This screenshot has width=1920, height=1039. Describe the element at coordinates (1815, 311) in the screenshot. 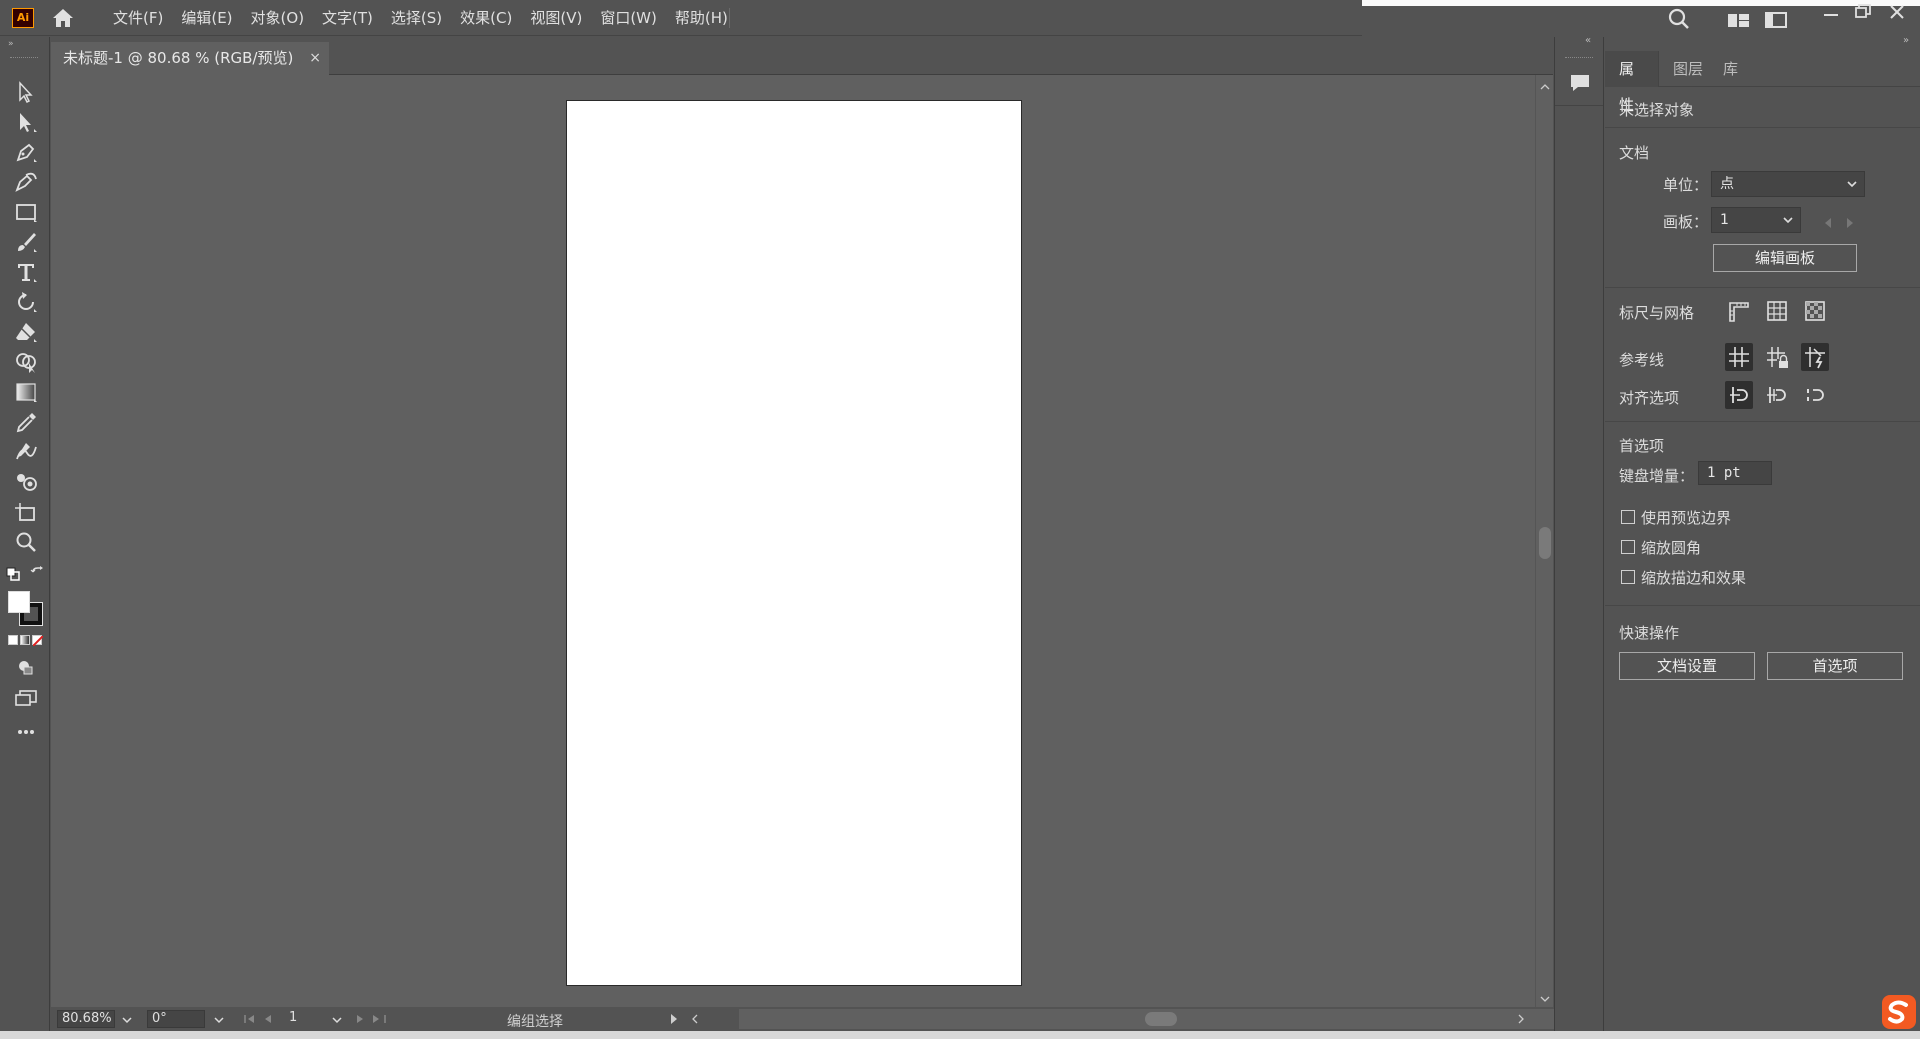

I see `transparency-grid-icon` at that location.